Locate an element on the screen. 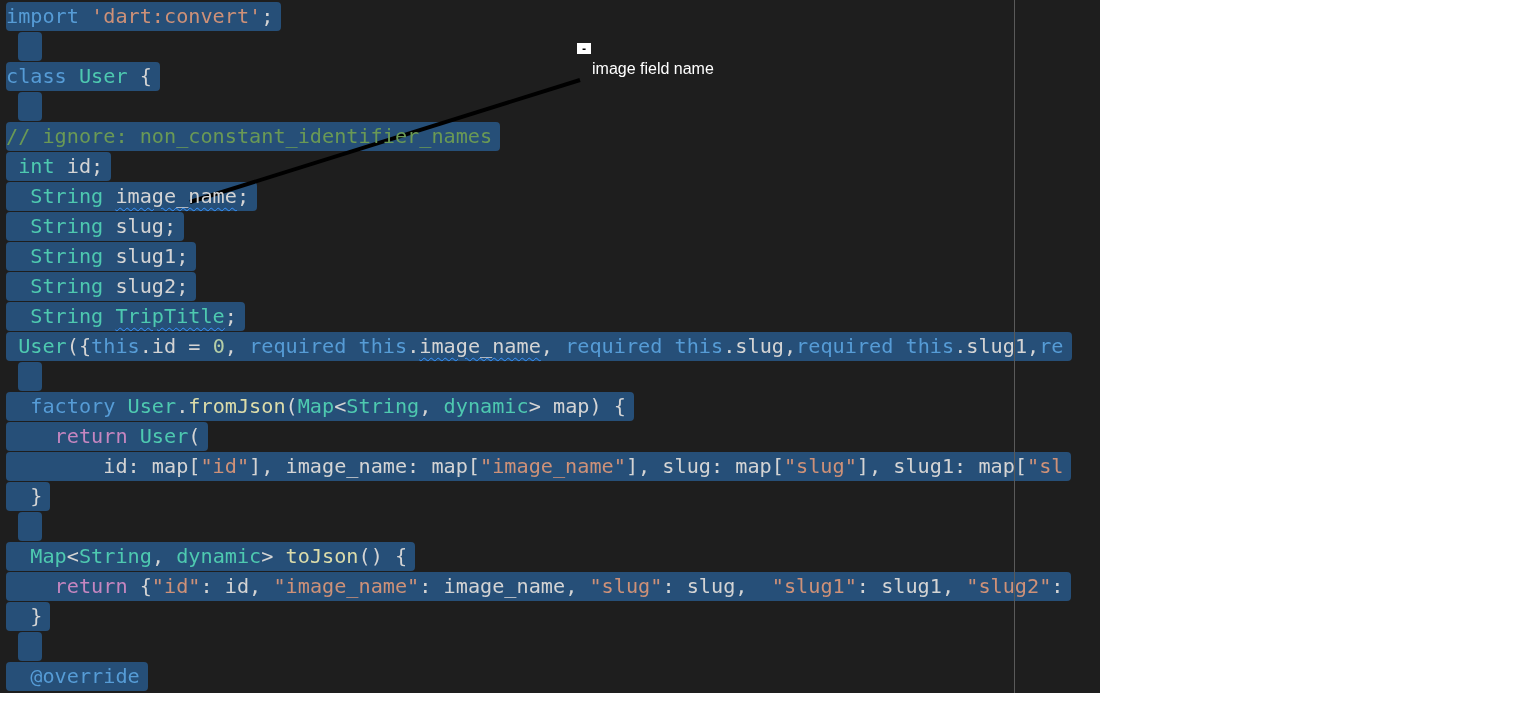 The width and height of the screenshot is (1536, 714). annotation-label: image field name is located at coordinates (653, 69).